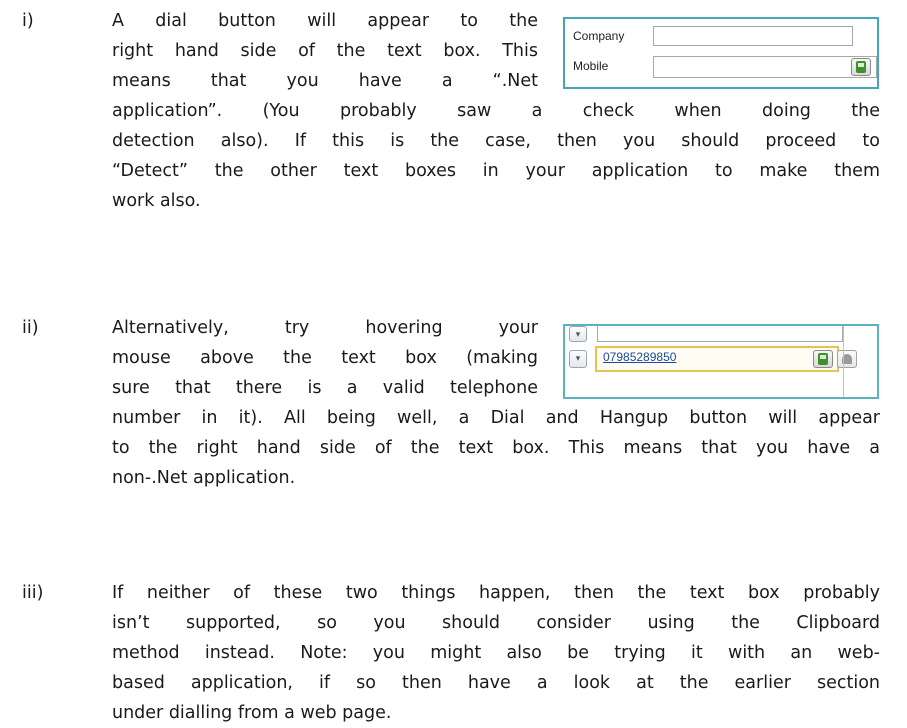  I want to click on list-marker-ii: ii), so click(30, 328).